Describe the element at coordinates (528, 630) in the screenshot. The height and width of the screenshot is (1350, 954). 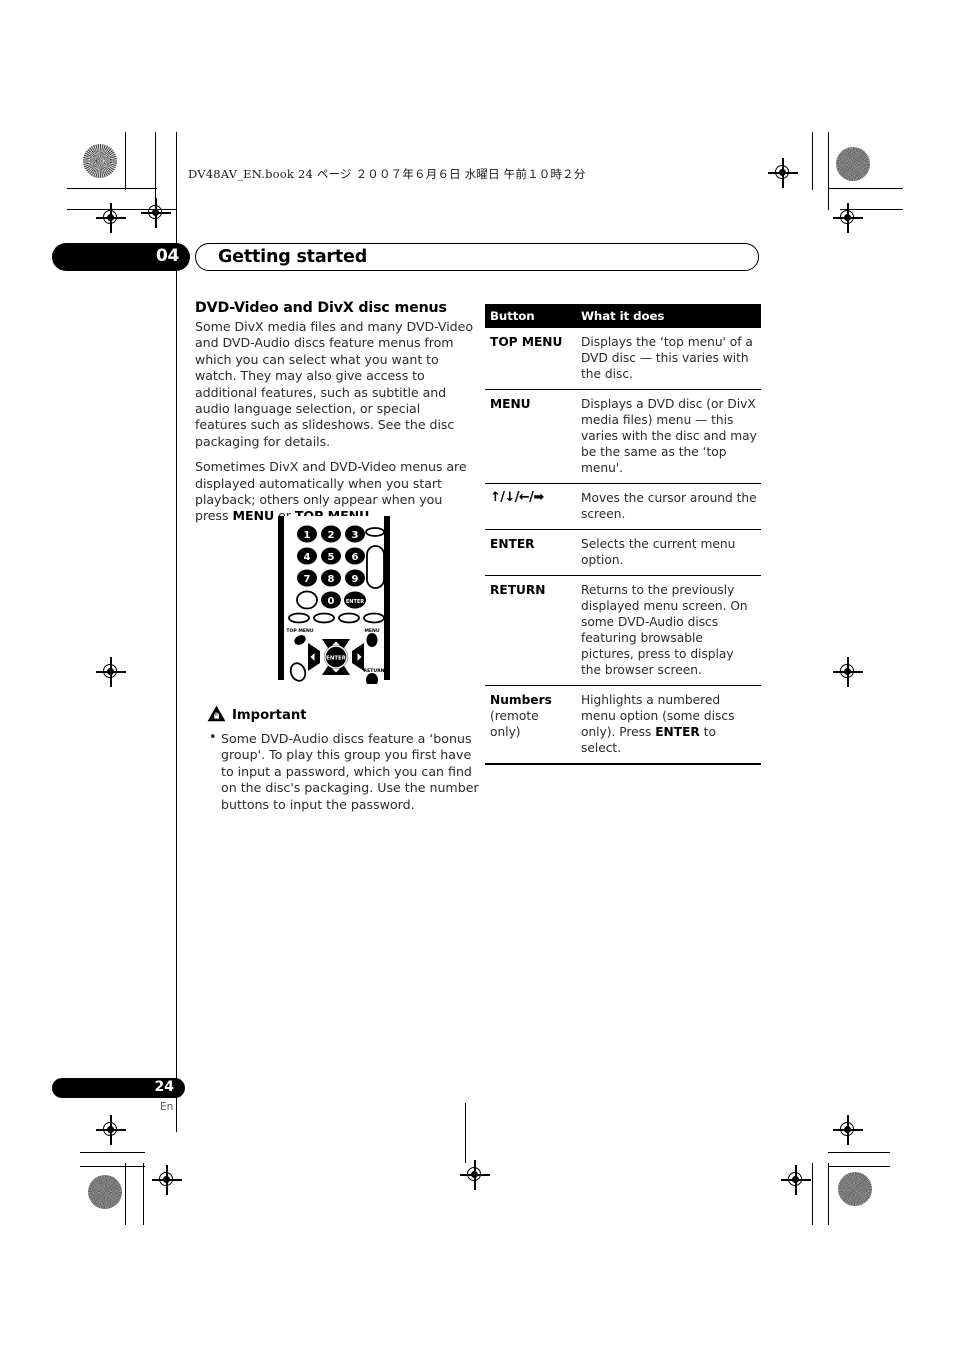
I see `row-button-label: RETURN` at that location.